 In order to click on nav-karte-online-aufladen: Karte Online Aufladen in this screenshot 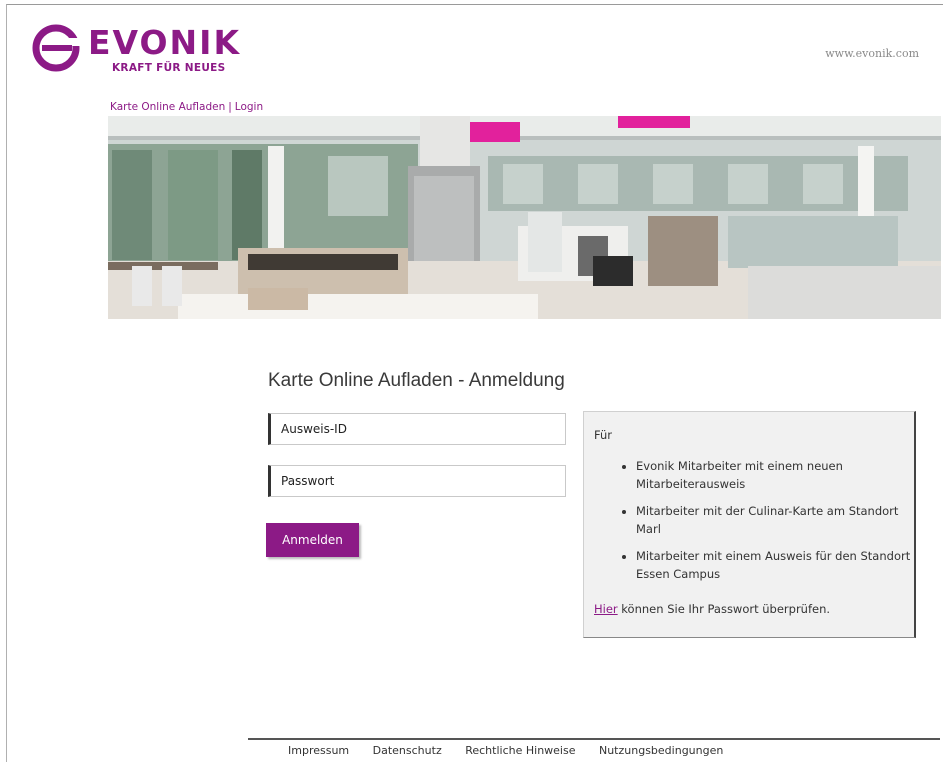, I will do `click(167, 107)`.